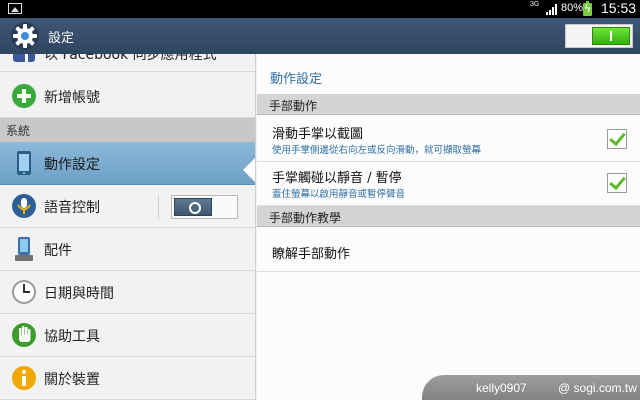 This screenshot has width=640, height=400. What do you see at coordinates (18, 131) in the screenshot?
I see `section-header-label: 系統` at bounding box center [18, 131].